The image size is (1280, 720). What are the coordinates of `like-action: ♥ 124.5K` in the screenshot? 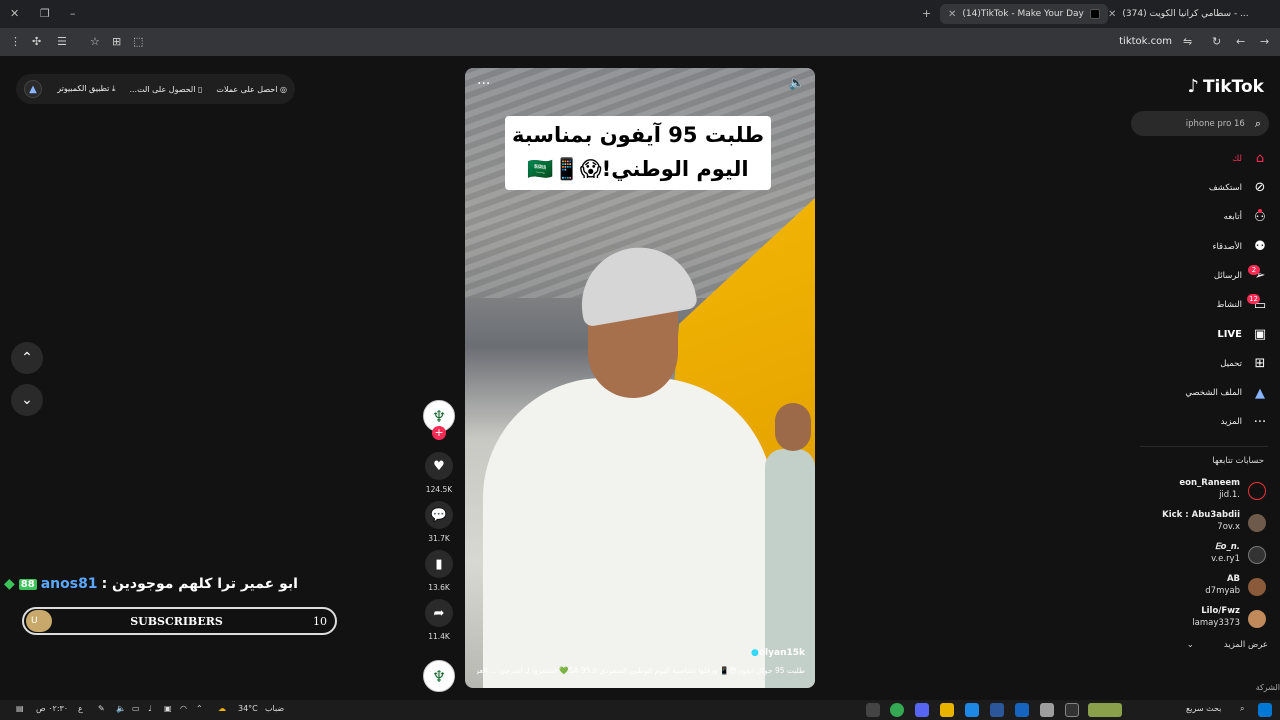 It's located at (439, 473).